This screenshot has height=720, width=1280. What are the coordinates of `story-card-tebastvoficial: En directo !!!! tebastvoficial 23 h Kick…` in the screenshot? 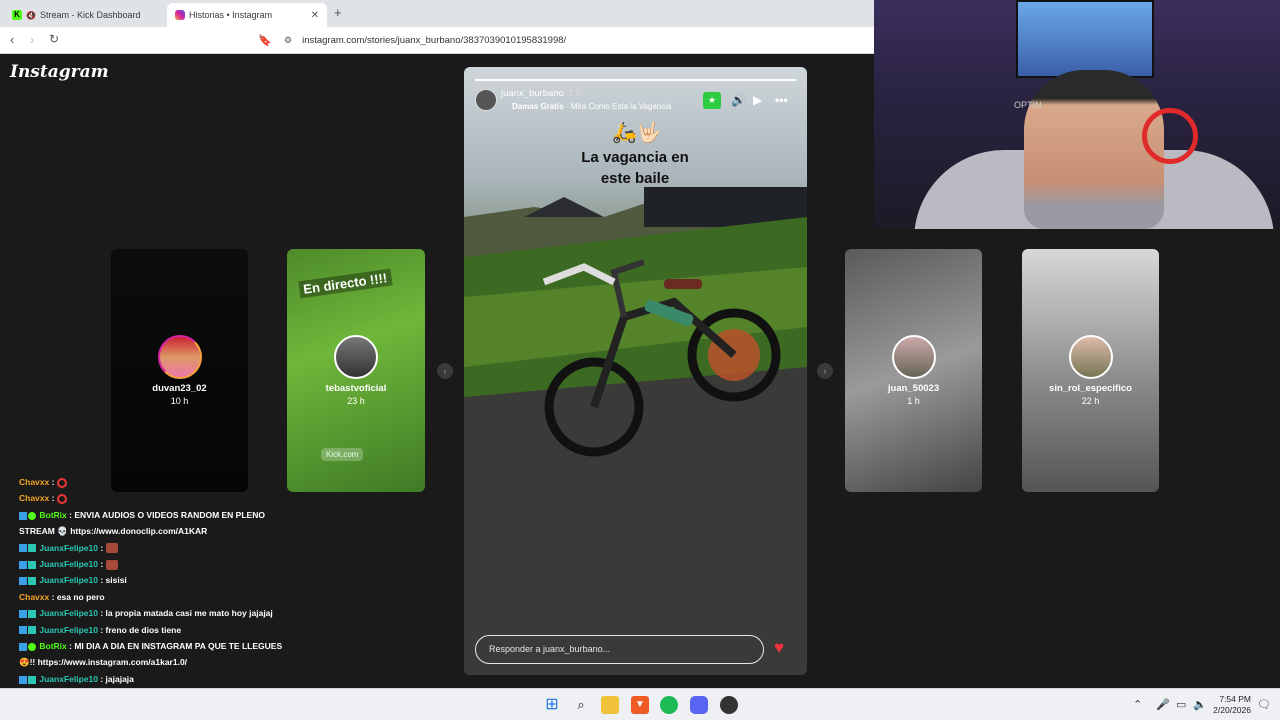 It's located at (356, 370).